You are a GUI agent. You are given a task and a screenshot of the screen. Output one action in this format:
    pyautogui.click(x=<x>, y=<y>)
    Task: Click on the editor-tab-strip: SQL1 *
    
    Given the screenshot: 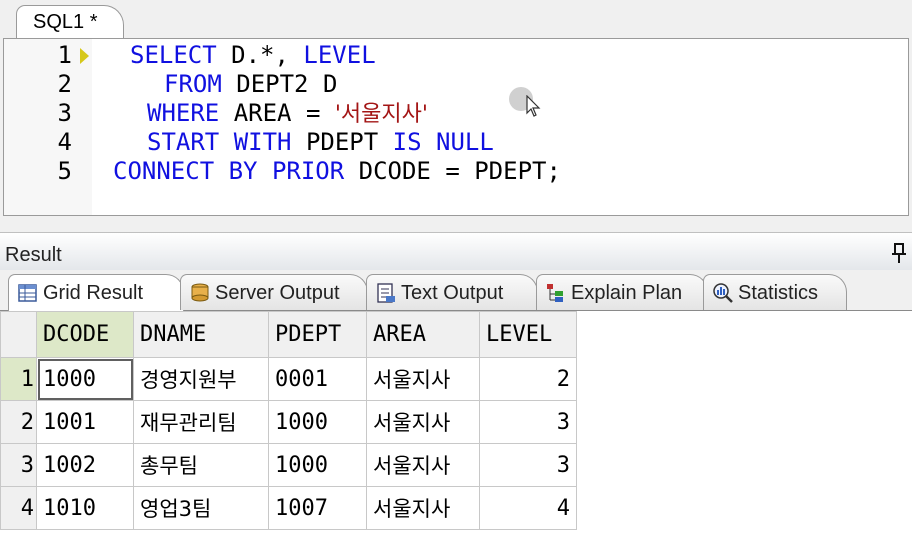 What is the action you would take?
    pyautogui.click(x=456, y=19)
    